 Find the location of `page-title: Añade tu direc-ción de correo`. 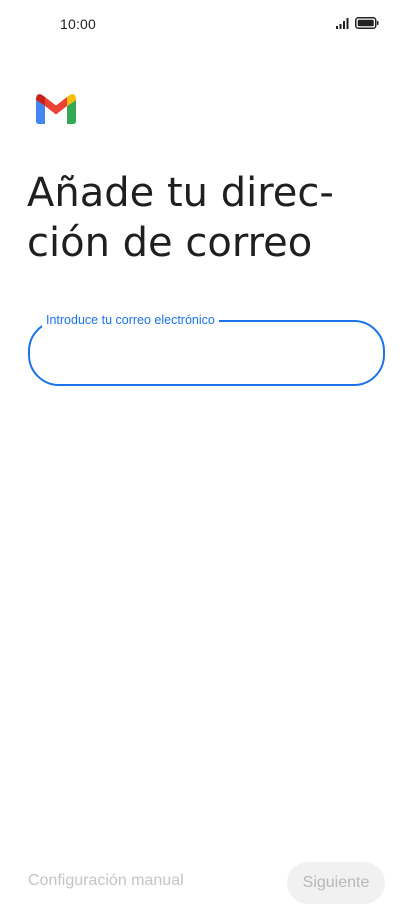

page-title: Añade tu direc-ción de correo is located at coordinates (180, 218).